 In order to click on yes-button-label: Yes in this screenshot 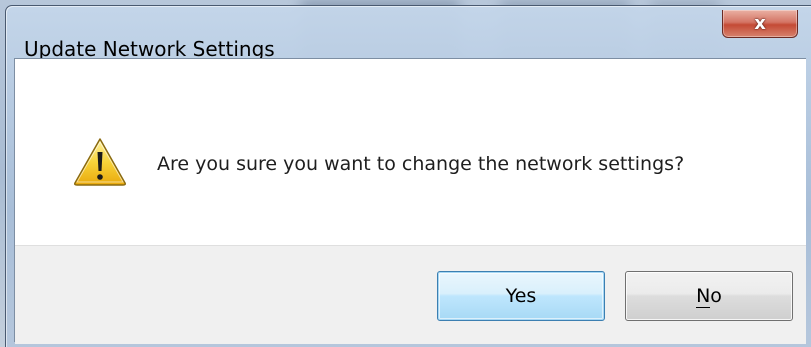, I will do `click(521, 296)`.